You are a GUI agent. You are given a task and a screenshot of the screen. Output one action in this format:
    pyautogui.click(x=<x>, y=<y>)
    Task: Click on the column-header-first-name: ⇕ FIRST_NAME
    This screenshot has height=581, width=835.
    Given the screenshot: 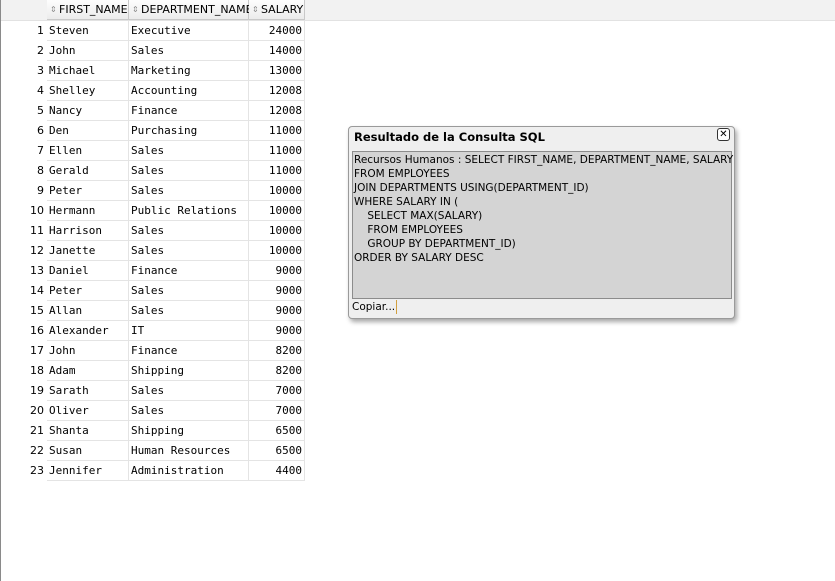 What is the action you would take?
    pyautogui.click(x=88, y=10)
    